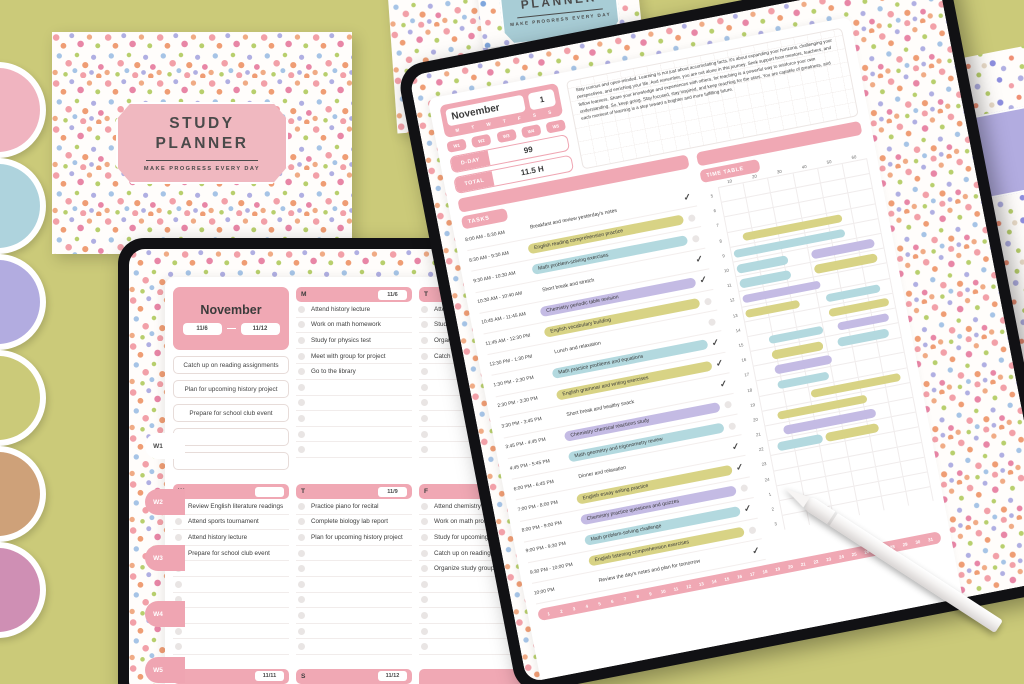 This screenshot has height=684, width=1024. What do you see at coordinates (481, 141) in the screenshot?
I see `daily-week-chip-w2: W2` at bounding box center [481, 141].